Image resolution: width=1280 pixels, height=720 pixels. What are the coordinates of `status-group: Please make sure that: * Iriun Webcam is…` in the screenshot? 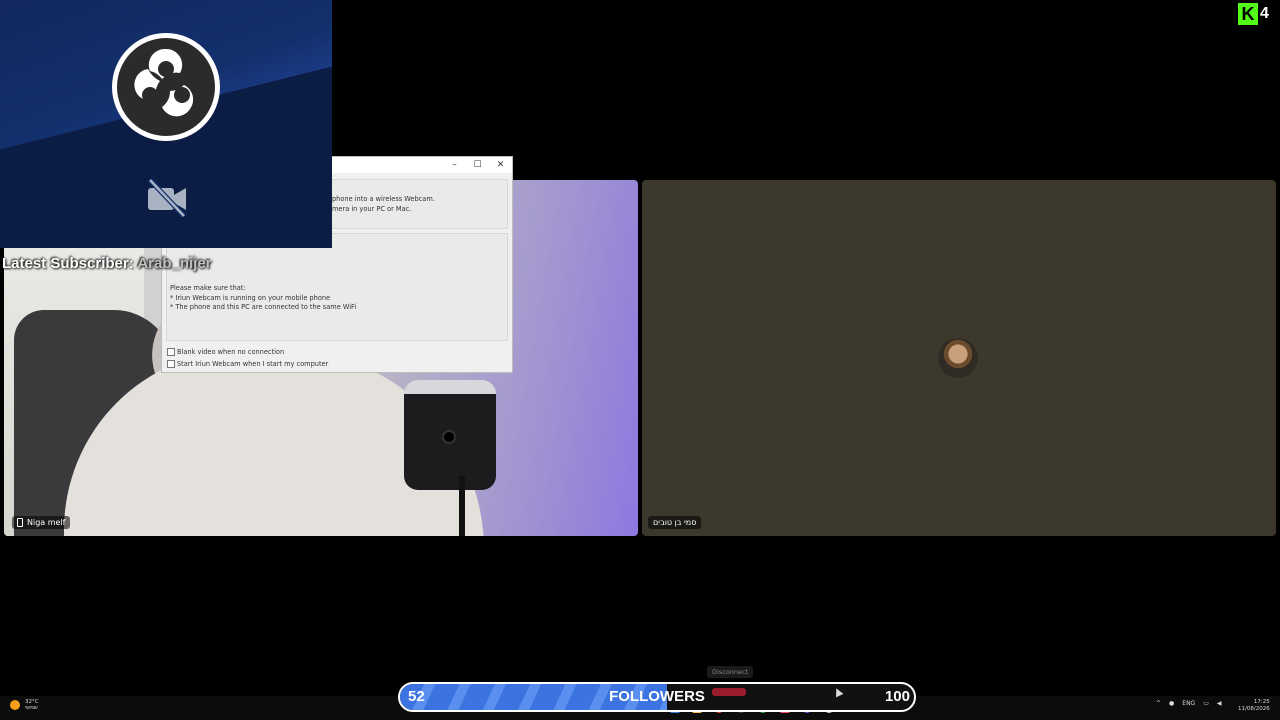 It's located at (337, 287).